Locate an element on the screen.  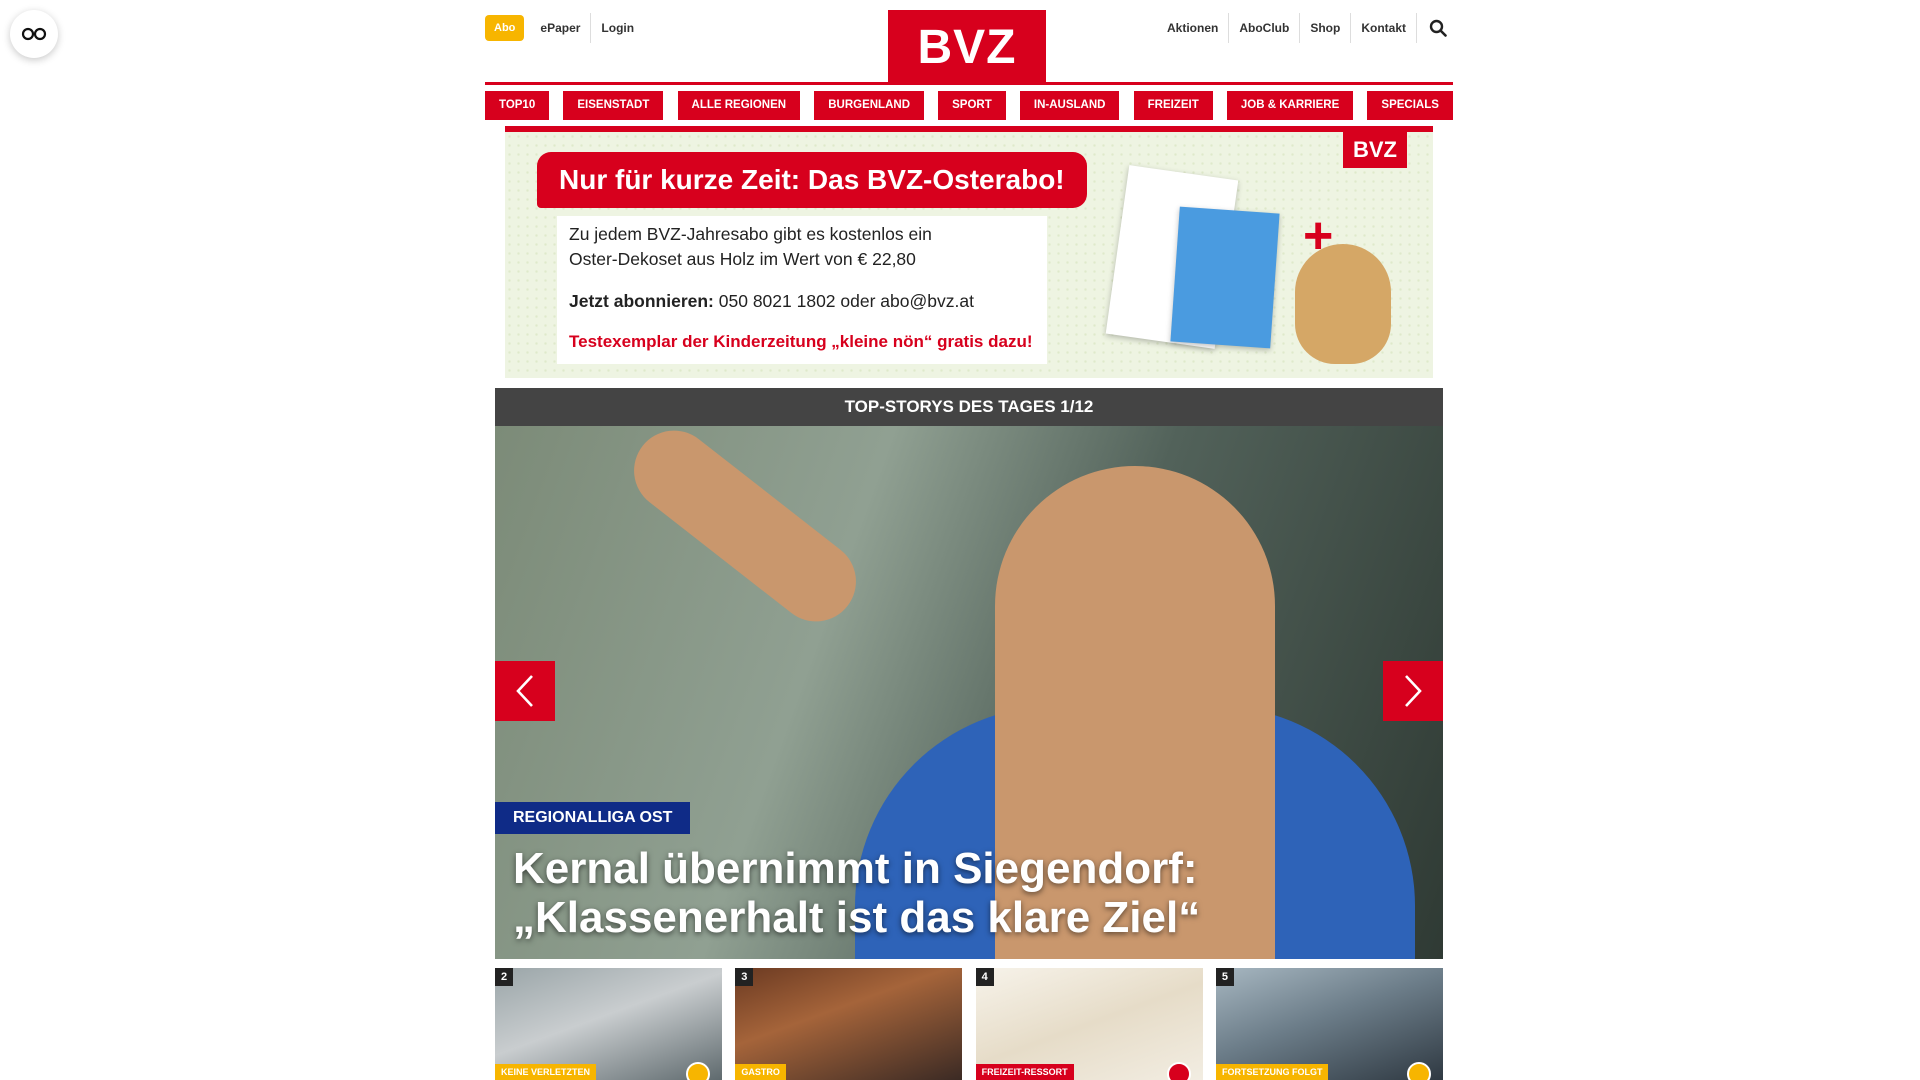
carousel-next-button is located at coordinates (1413, 691).